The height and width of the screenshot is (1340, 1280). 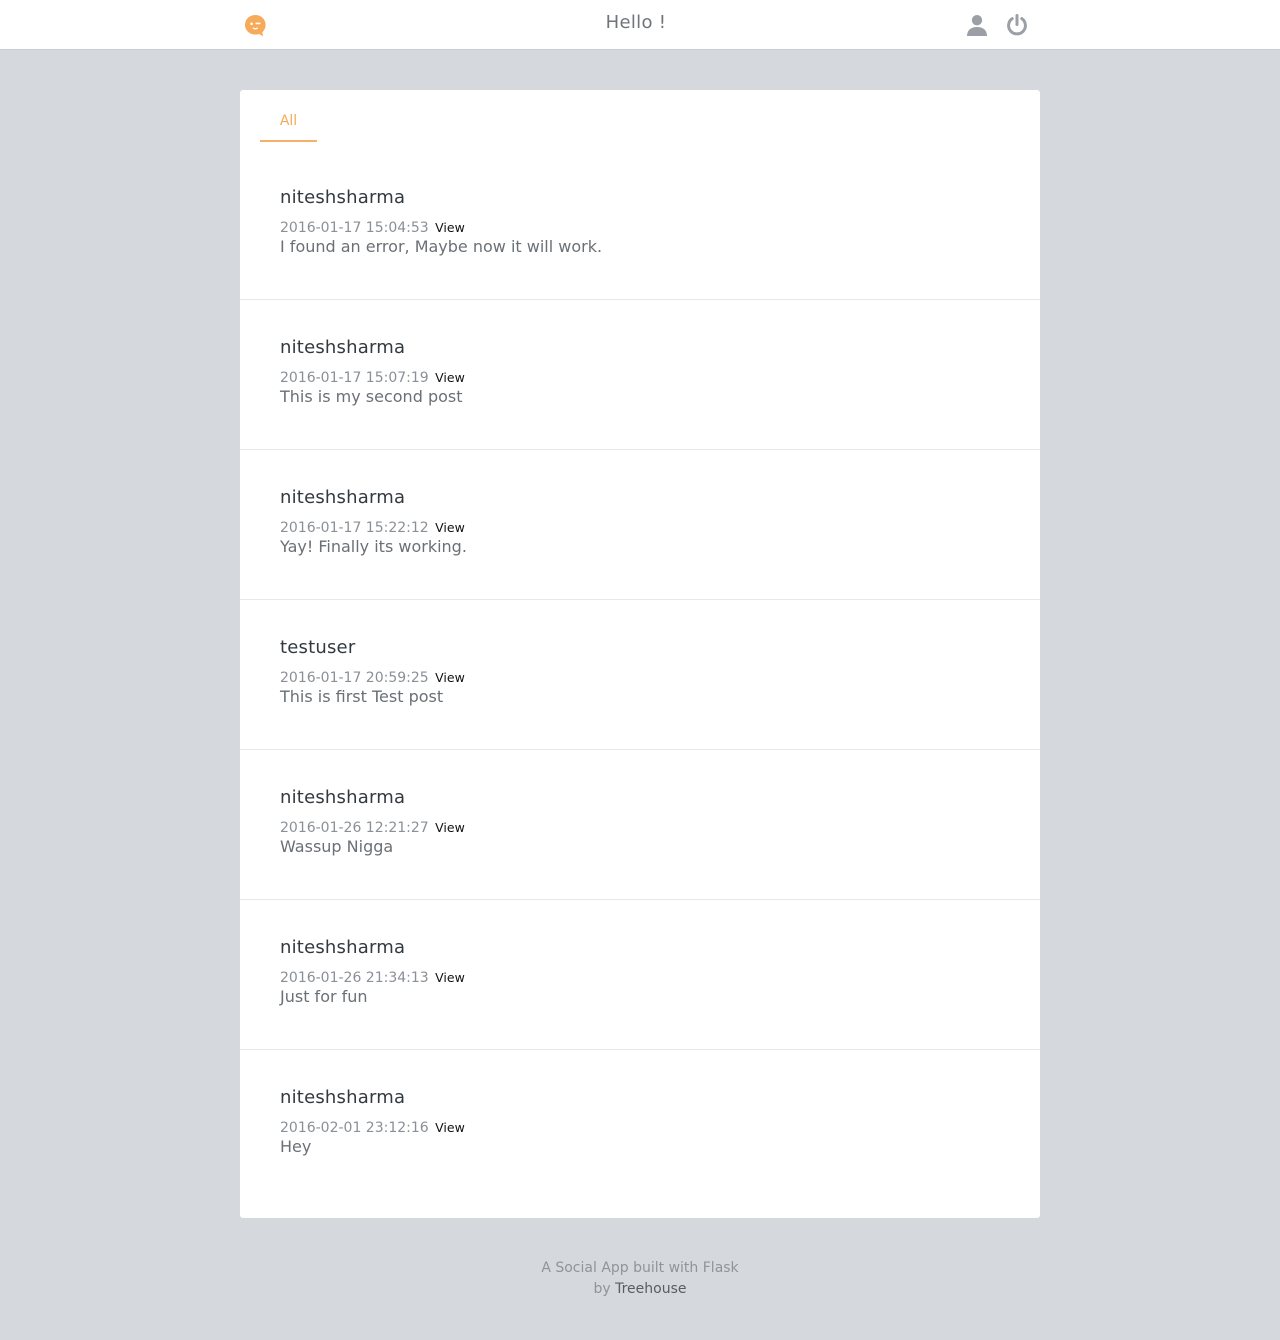 I want to click on post-timestamp: 2016-02-01 23:12:16, so click(x=354, y=1128).